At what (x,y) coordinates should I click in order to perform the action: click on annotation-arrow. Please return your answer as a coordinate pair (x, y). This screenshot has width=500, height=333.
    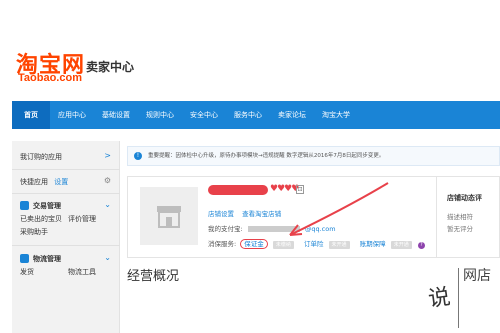
    Looking at the image, I should click on (339, 209).